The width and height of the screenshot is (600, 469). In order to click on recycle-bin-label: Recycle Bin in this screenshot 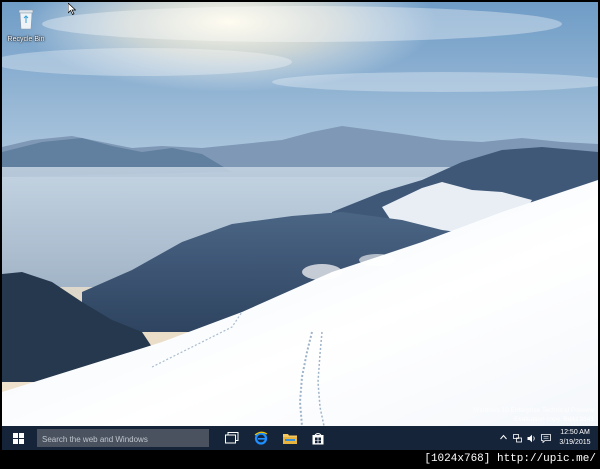, I will do `click(26, 39)`.